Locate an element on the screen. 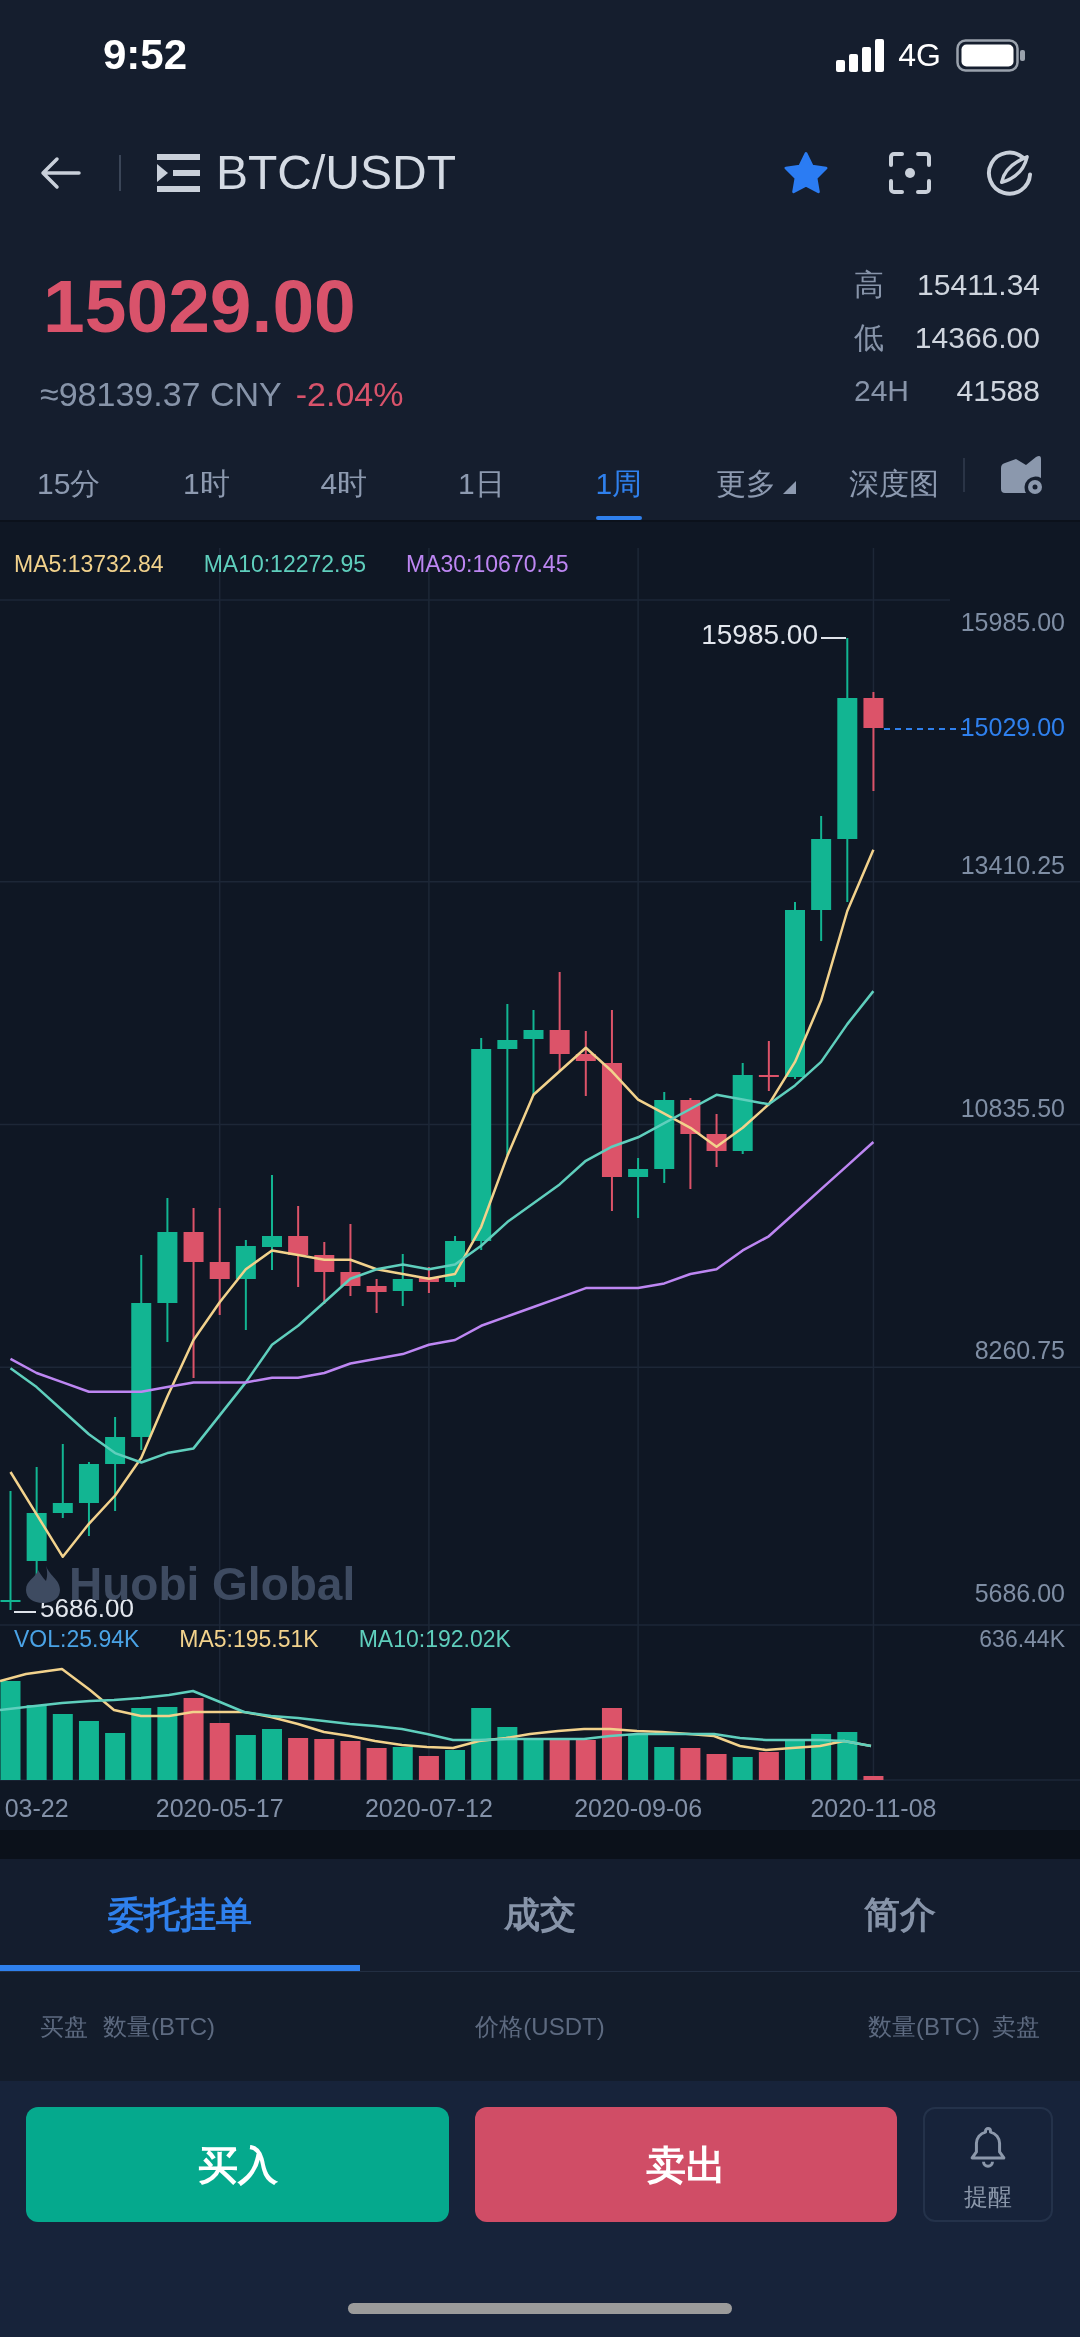 The image size is (1080, 2337). stat-value: 41588 is located at coordinates (998, 390).